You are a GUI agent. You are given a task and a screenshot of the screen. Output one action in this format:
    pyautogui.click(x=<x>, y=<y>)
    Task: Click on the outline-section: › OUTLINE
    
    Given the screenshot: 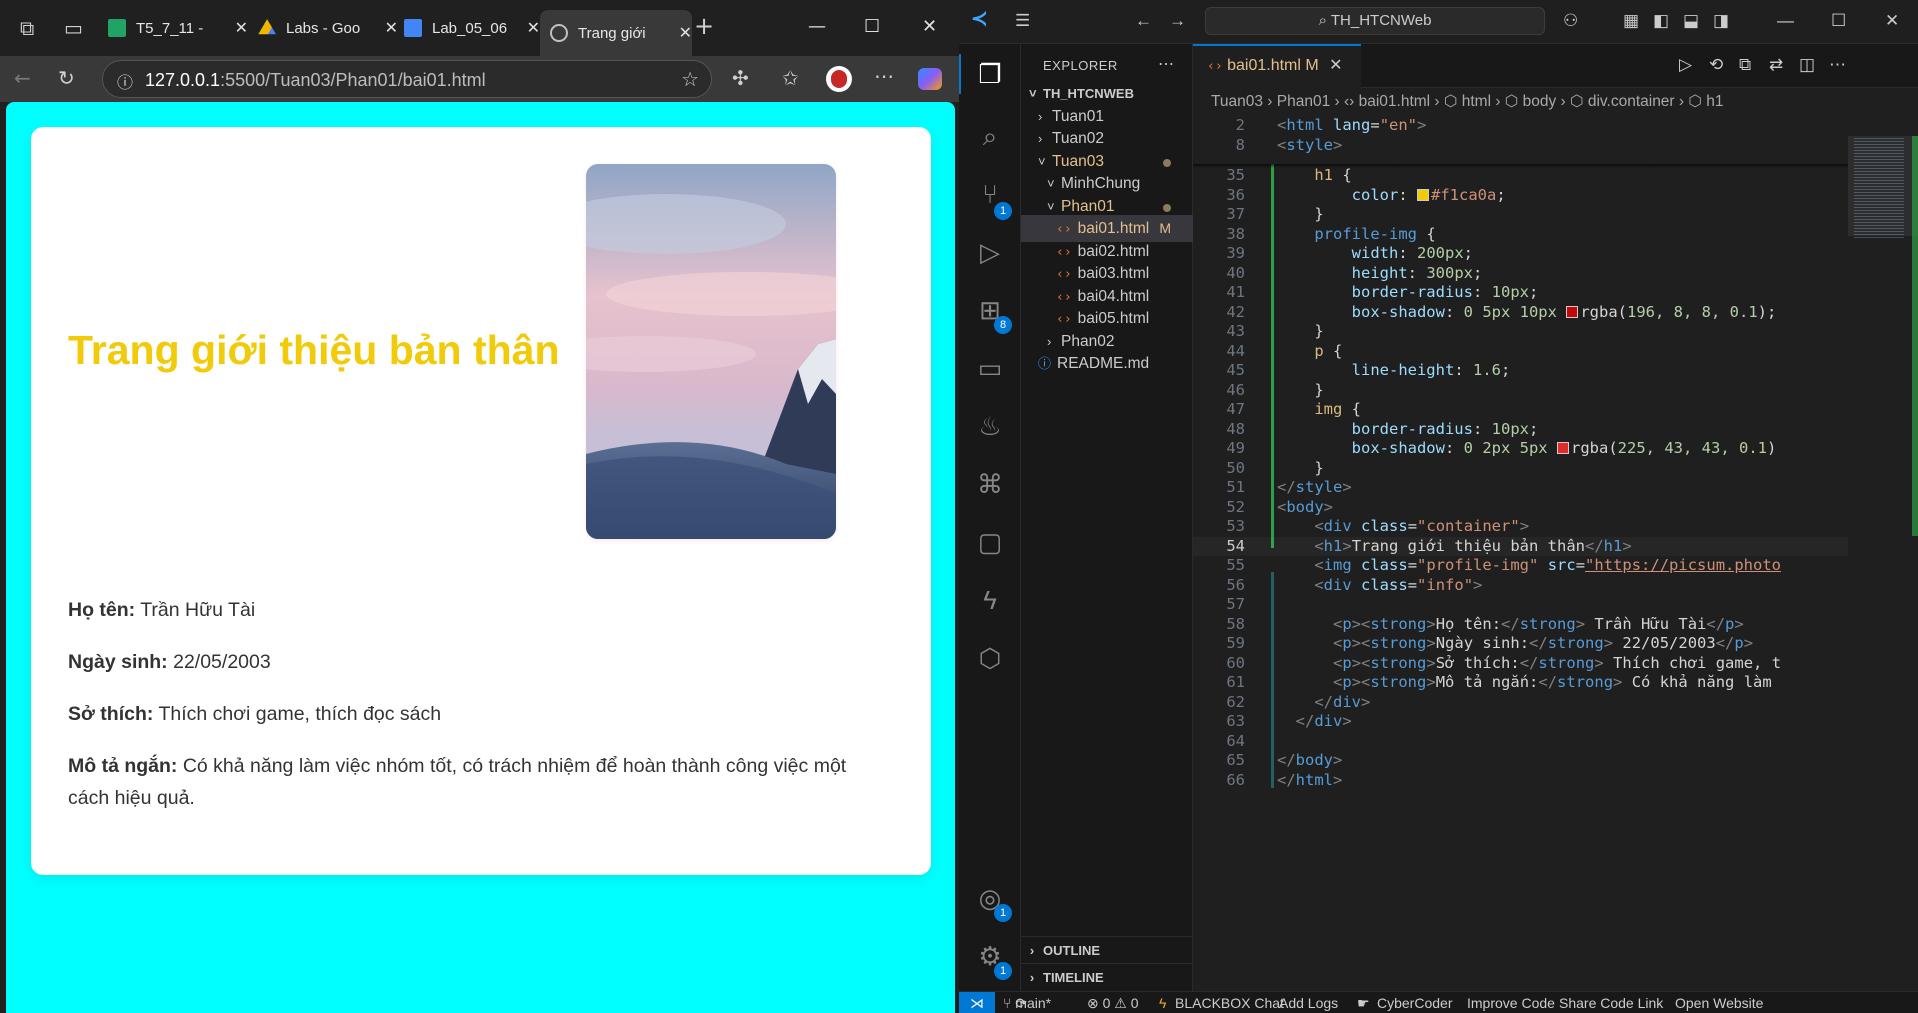 What is the action you would take?
    pyautogui.click(x=1107, y=949)
    